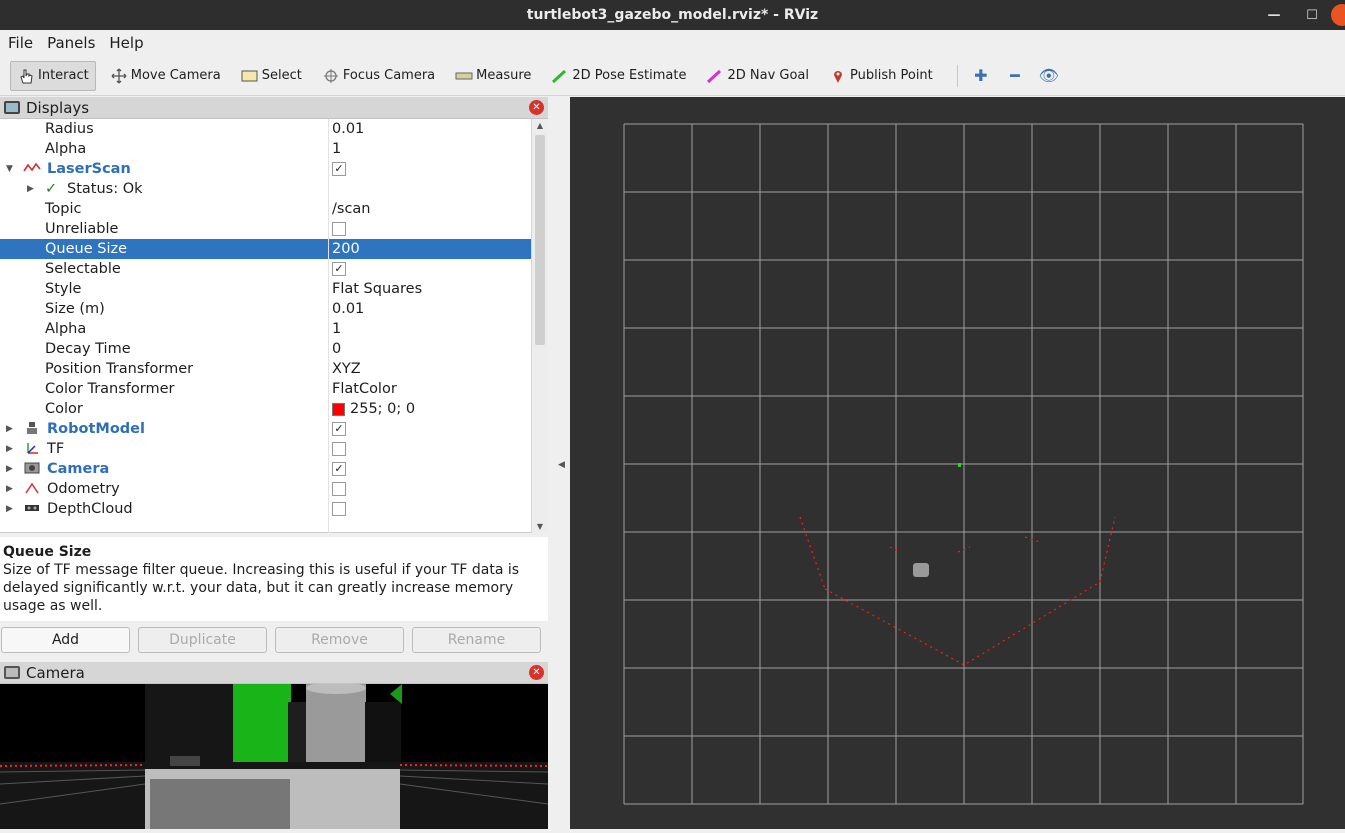  I want to click on unreliable-checkbox, so click(339, 229).